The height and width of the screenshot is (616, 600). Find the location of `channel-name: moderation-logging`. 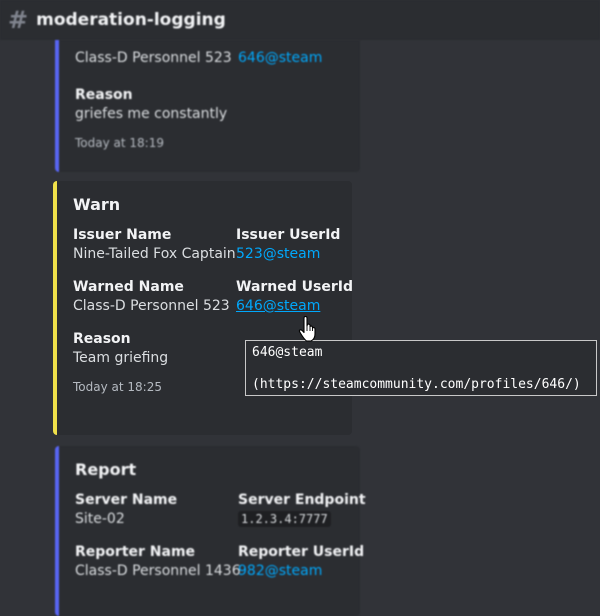

channel-name: moderation-logging is located at coordinates (131, 20).